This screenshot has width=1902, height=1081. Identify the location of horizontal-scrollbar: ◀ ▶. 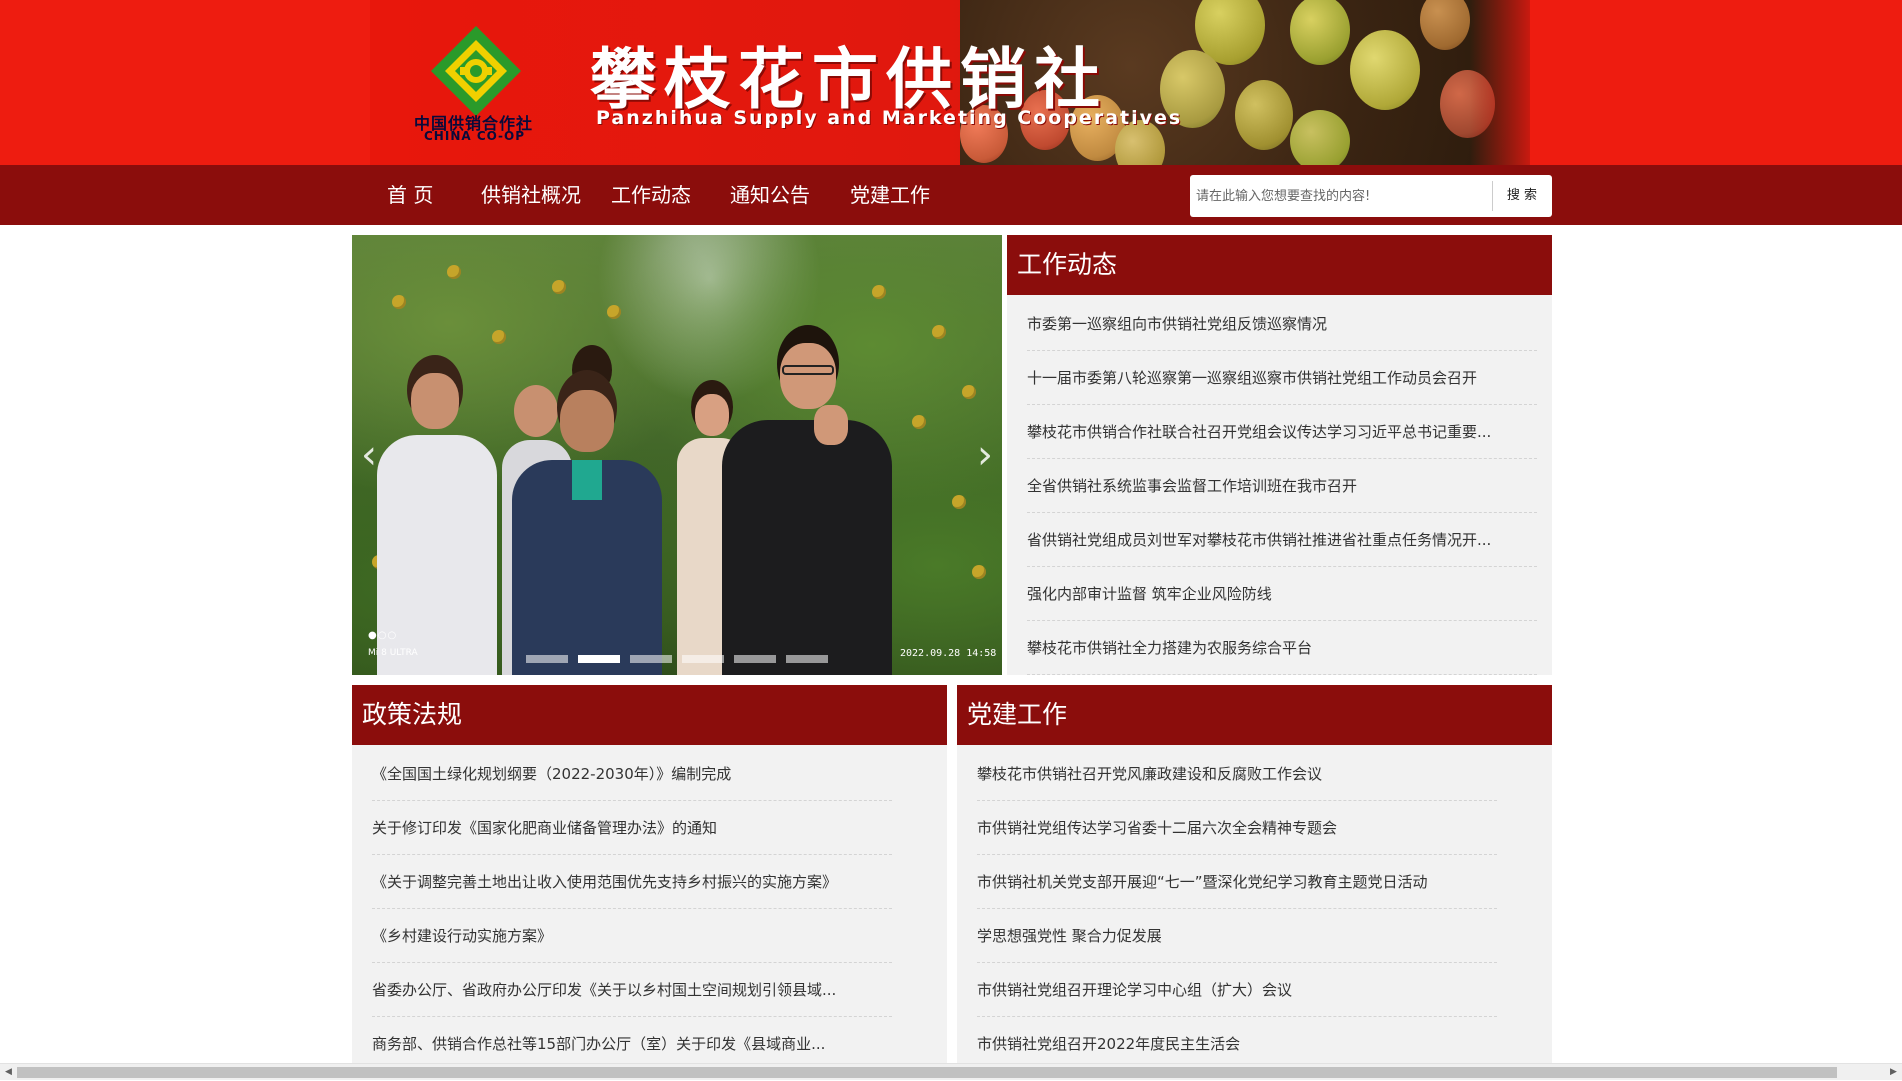
(951, 1071).